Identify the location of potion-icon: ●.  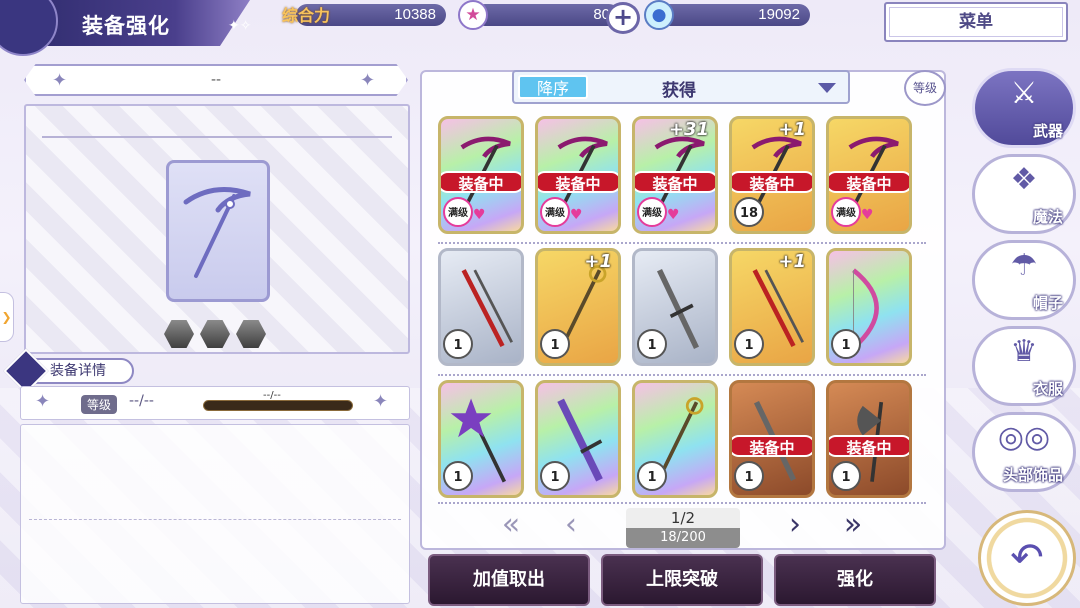
(659, 15).